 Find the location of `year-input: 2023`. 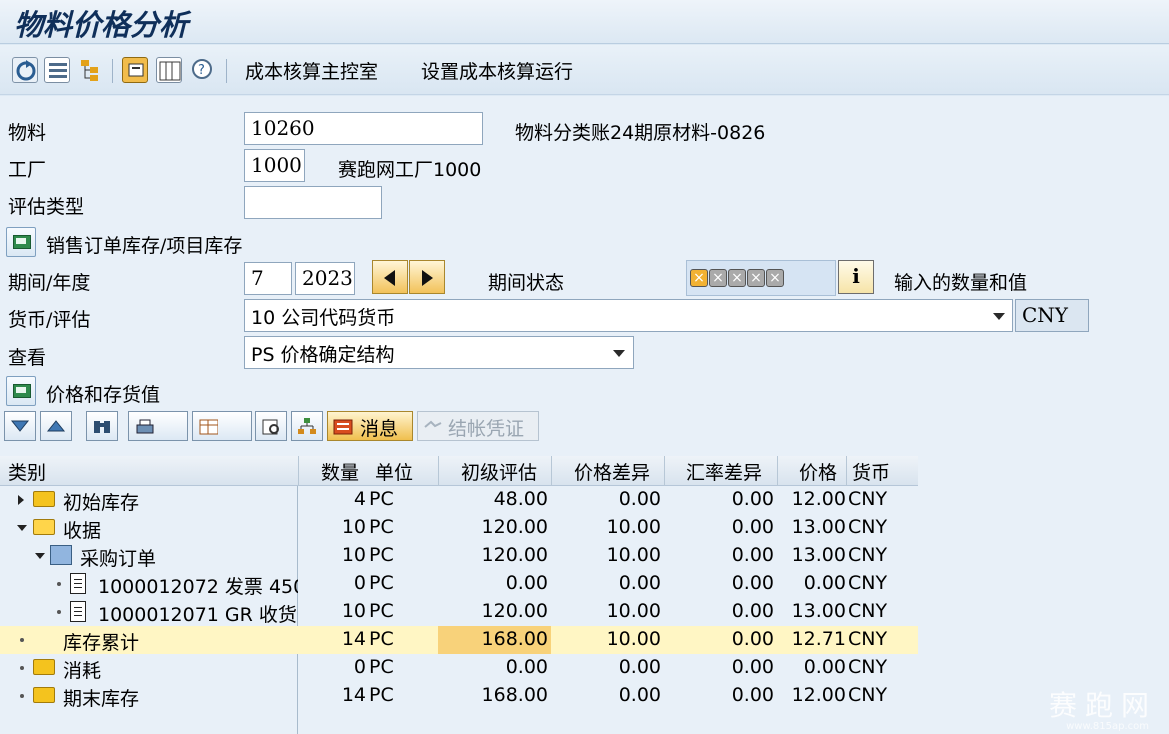

year-input: 2023 is located at coordinates (325, 278).